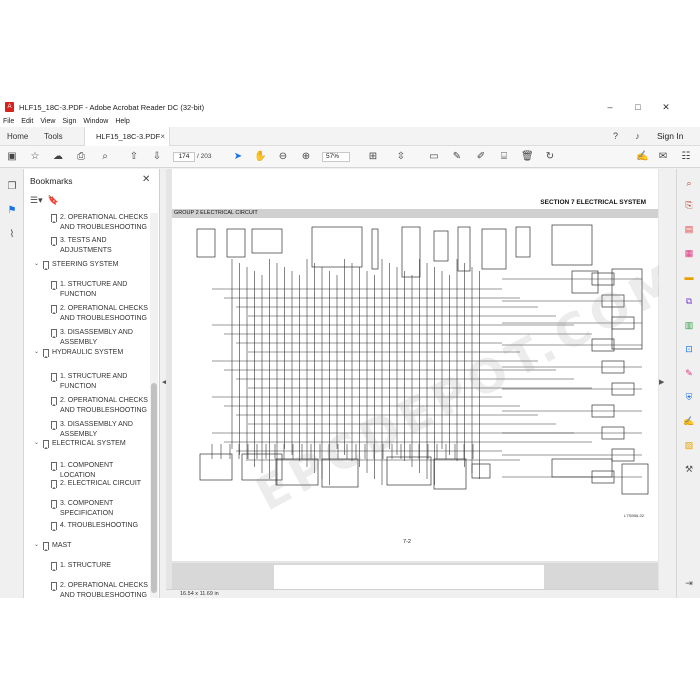 The height and width of the screenshot is (700, 700). I want to click on next-page-icon: ⇩, so click(157, 157).